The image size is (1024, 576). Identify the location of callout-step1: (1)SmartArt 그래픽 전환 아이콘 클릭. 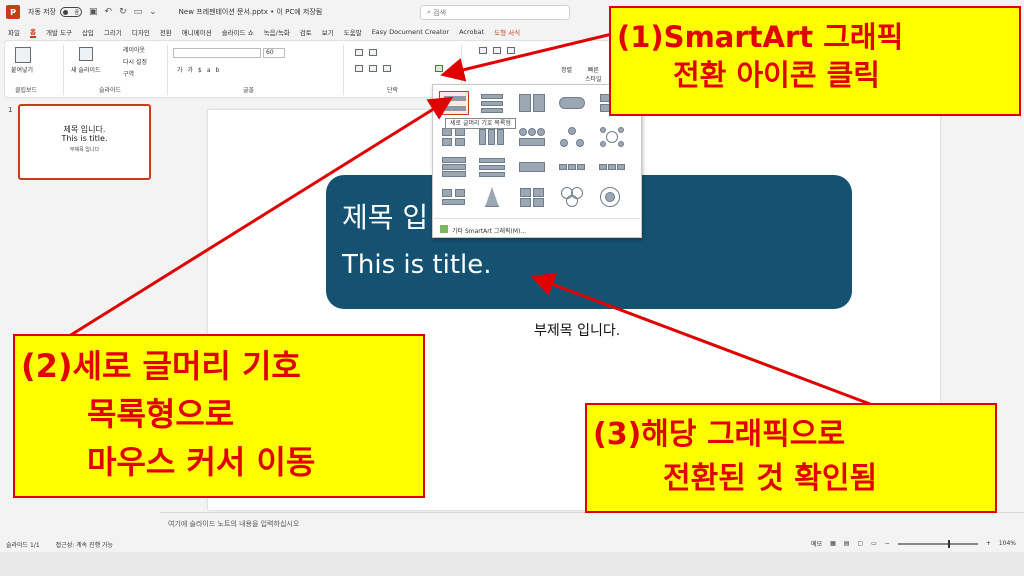
(815, 61).